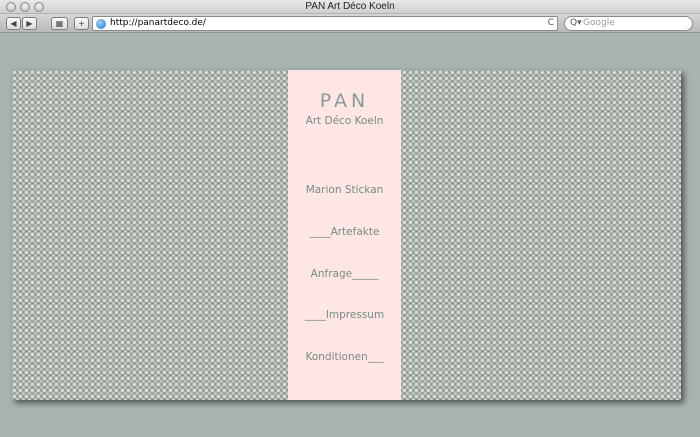 This screenshot has height=437, width=700. I want to click on url-text: http://panartdeco.de/, so click(158, 23).